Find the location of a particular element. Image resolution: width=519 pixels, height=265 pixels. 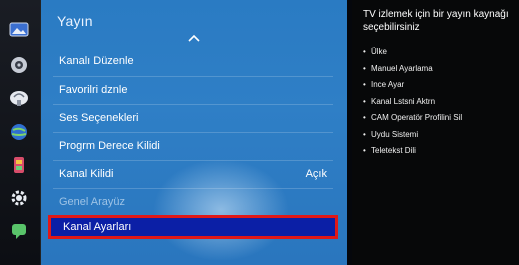

picture-icon is located at coordinates (19, 30).